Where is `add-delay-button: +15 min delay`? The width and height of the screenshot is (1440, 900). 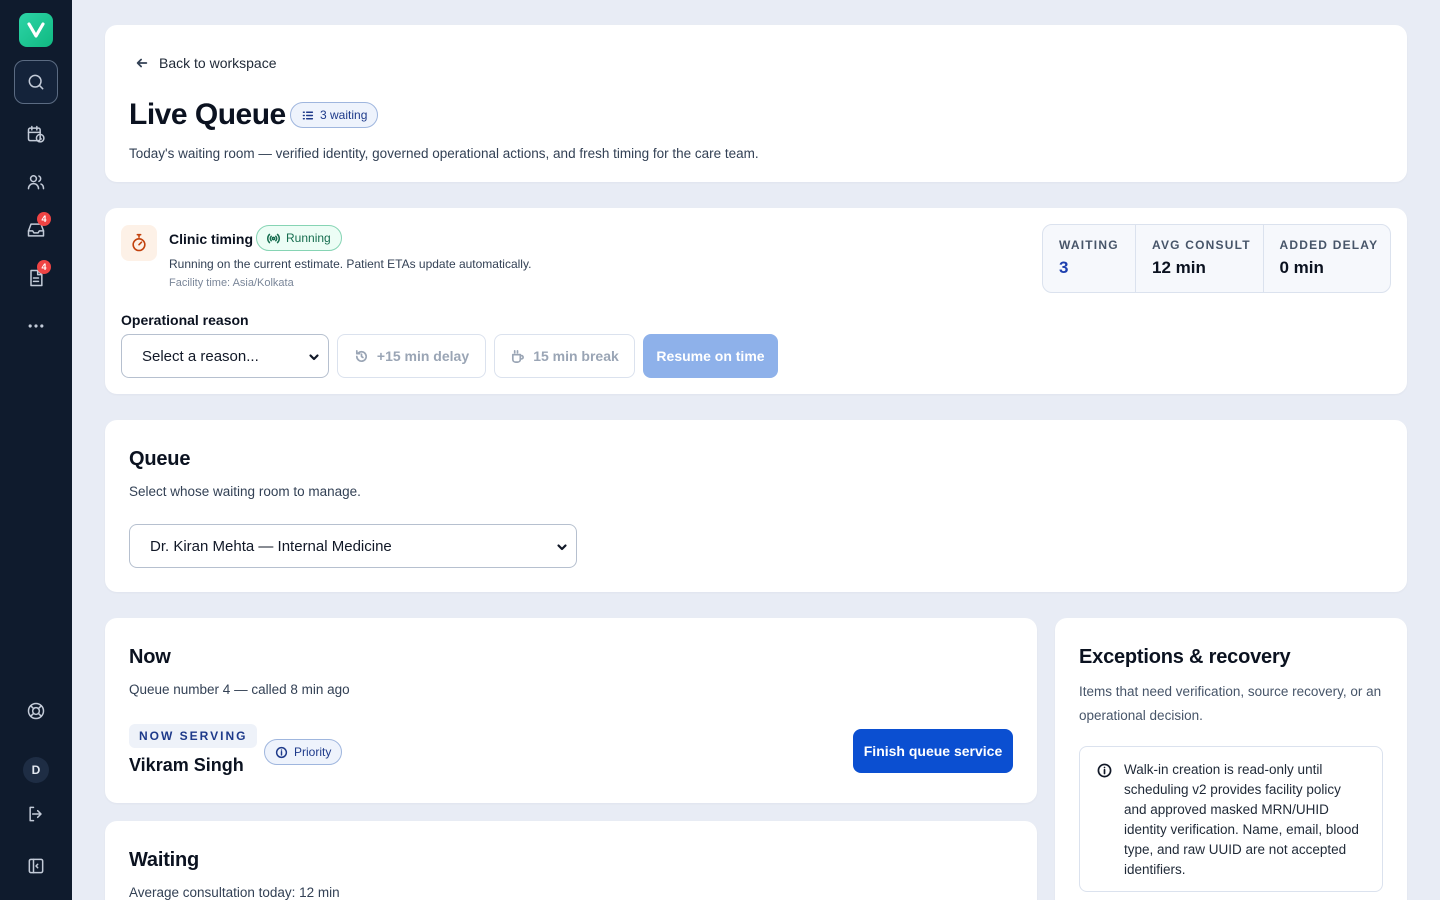 add-delay-button: +15 min delay is located at coordinates (411, 356).